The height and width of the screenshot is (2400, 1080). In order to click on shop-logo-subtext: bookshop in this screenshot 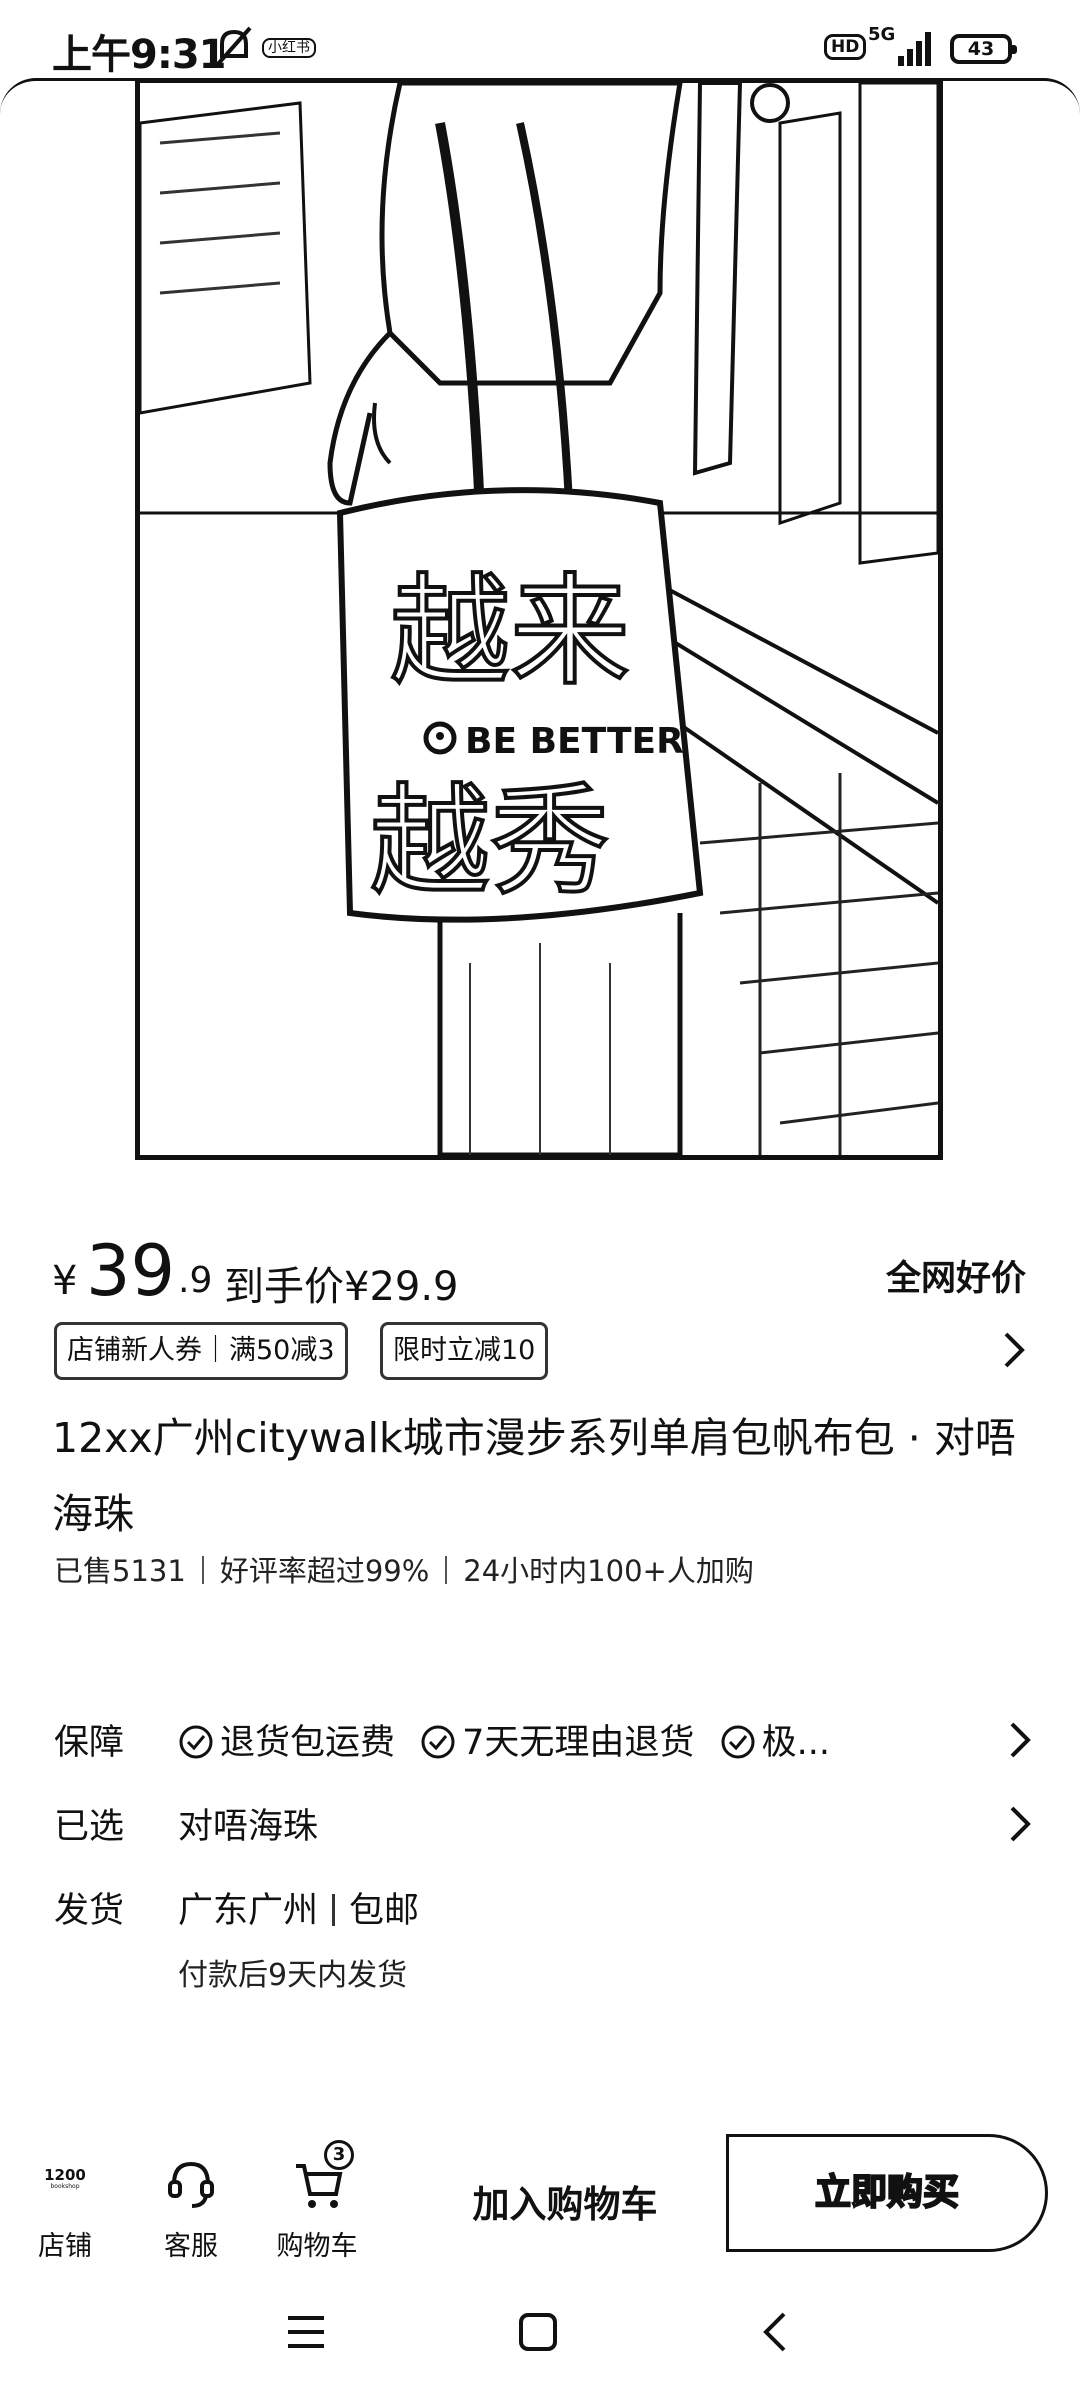, I will do `click(65, 2186)`.